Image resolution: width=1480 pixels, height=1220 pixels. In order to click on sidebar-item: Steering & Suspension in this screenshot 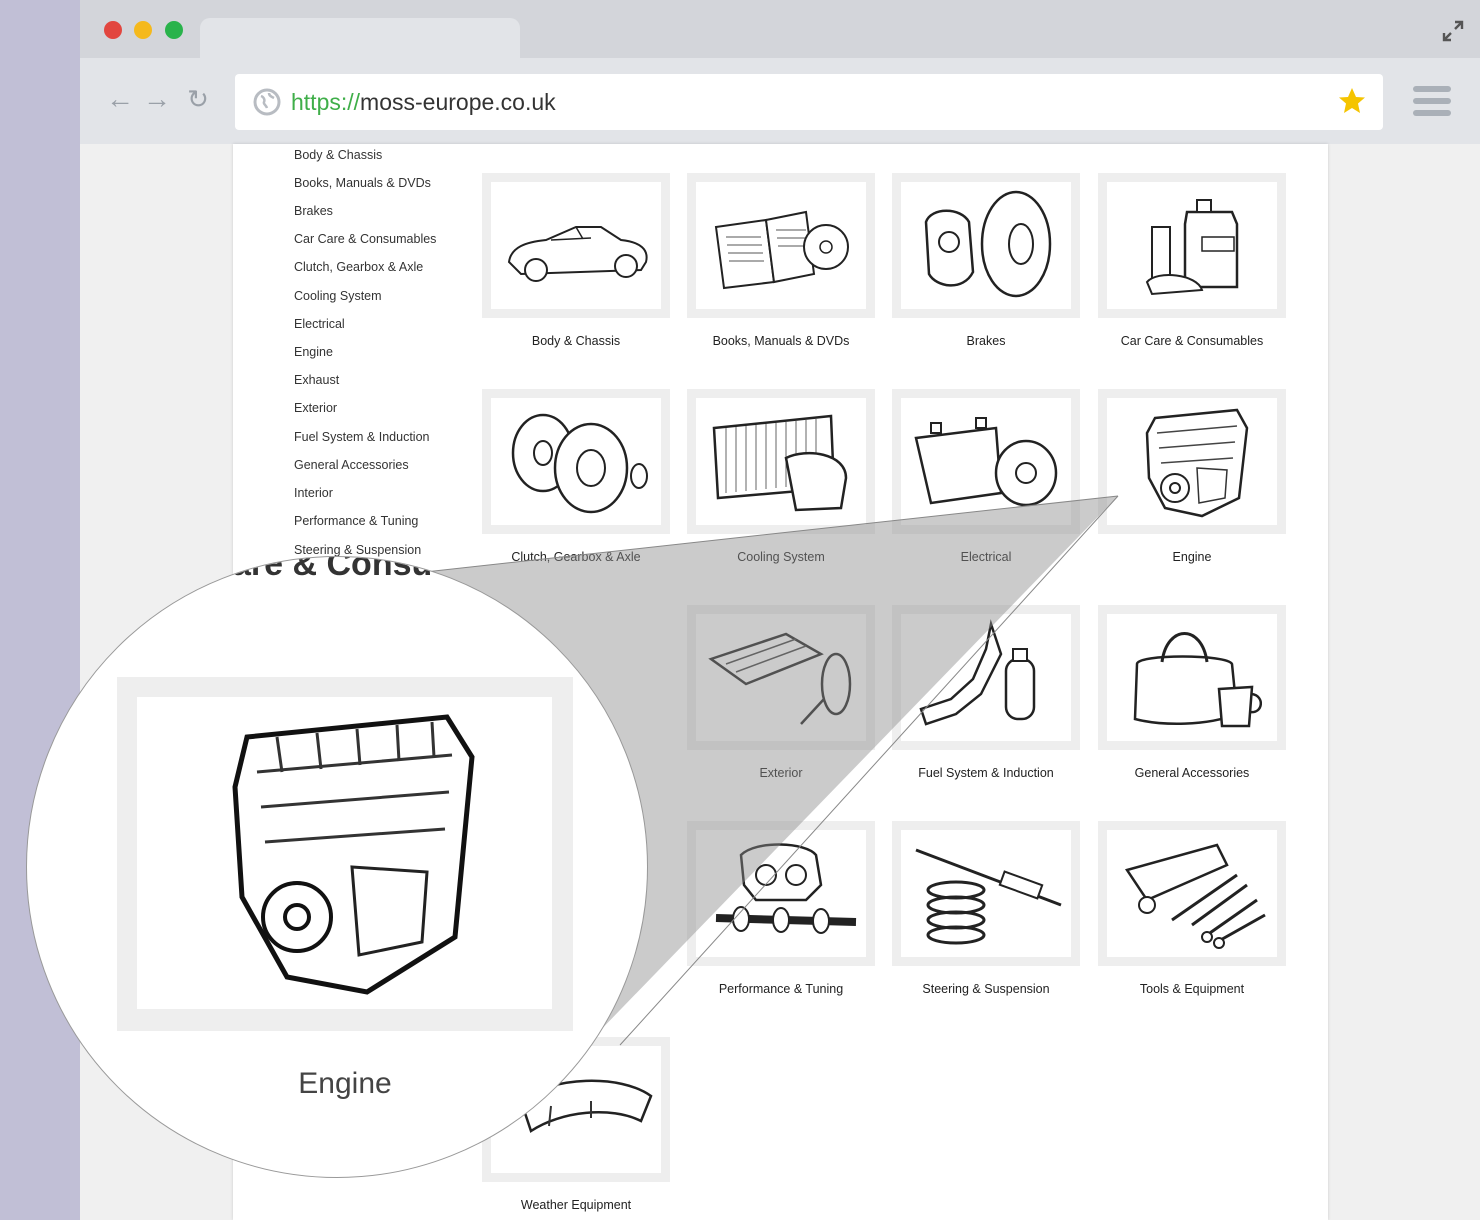, I will do `click(357, 550)`.